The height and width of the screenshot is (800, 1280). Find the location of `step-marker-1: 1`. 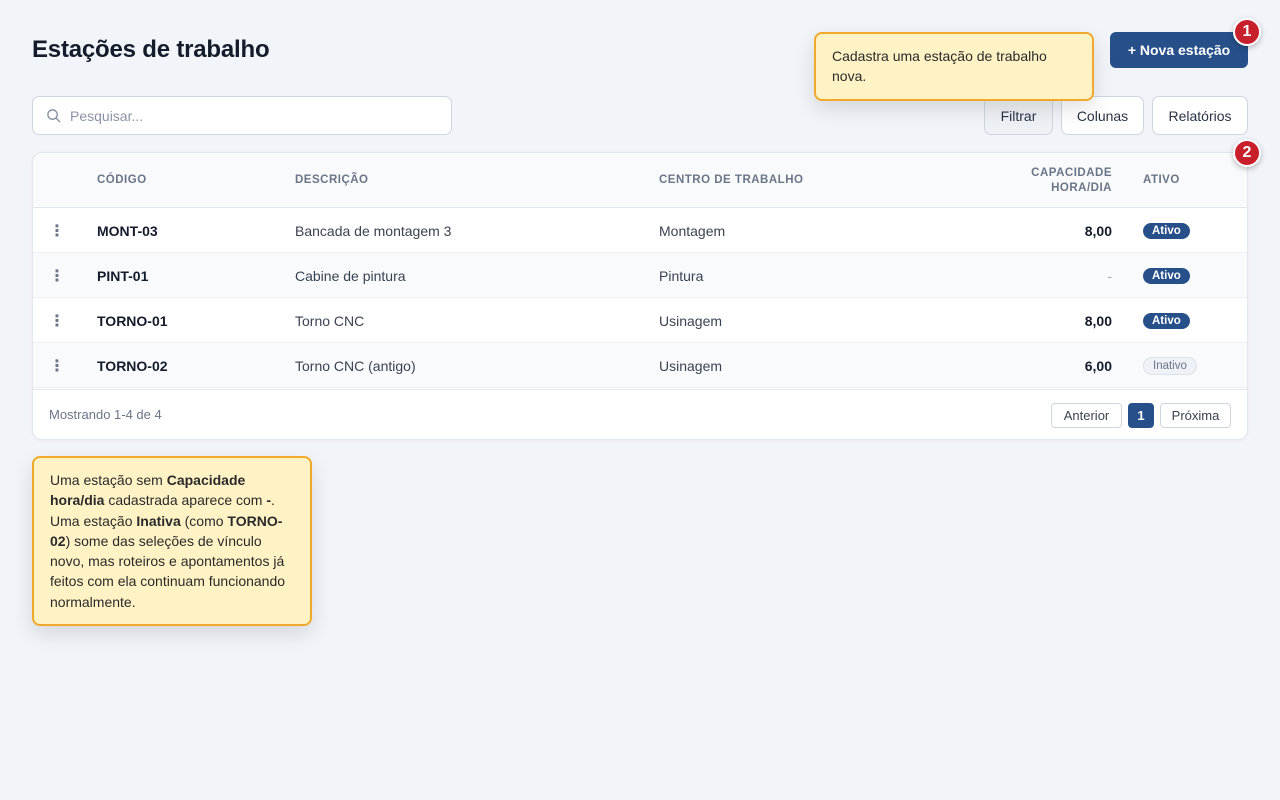

step-marker-1: 1 is located at coordinates (1247, 32).